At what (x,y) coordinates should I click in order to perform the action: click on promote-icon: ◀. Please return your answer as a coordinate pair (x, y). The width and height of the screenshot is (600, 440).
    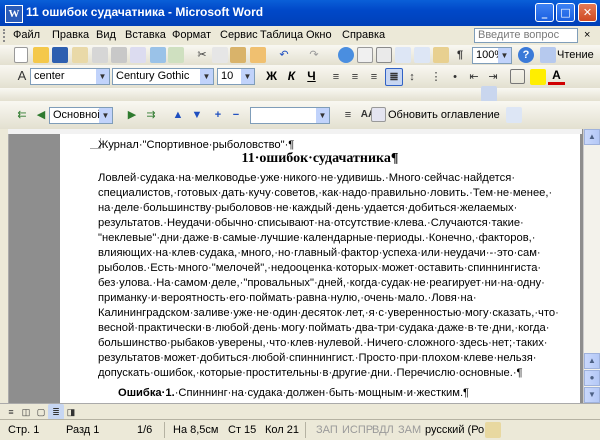
    Looking at the image, I should click on (41, 115).